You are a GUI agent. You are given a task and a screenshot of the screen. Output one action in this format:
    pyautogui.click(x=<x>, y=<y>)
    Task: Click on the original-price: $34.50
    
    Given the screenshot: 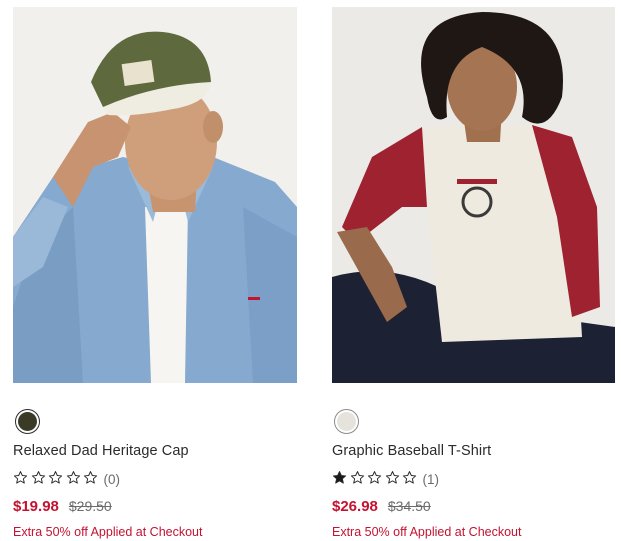 What is the action you would take?
    pyautogui.click(x=409, y=506)
    